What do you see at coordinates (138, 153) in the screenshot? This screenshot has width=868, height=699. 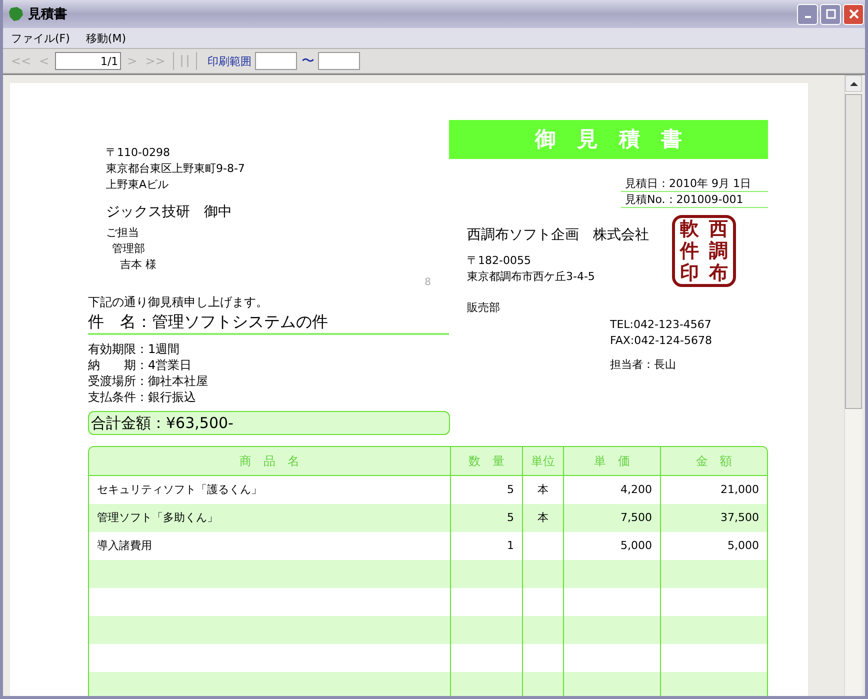 I see `postal-code: 〒110-0298` at bounding box center [138, 153].